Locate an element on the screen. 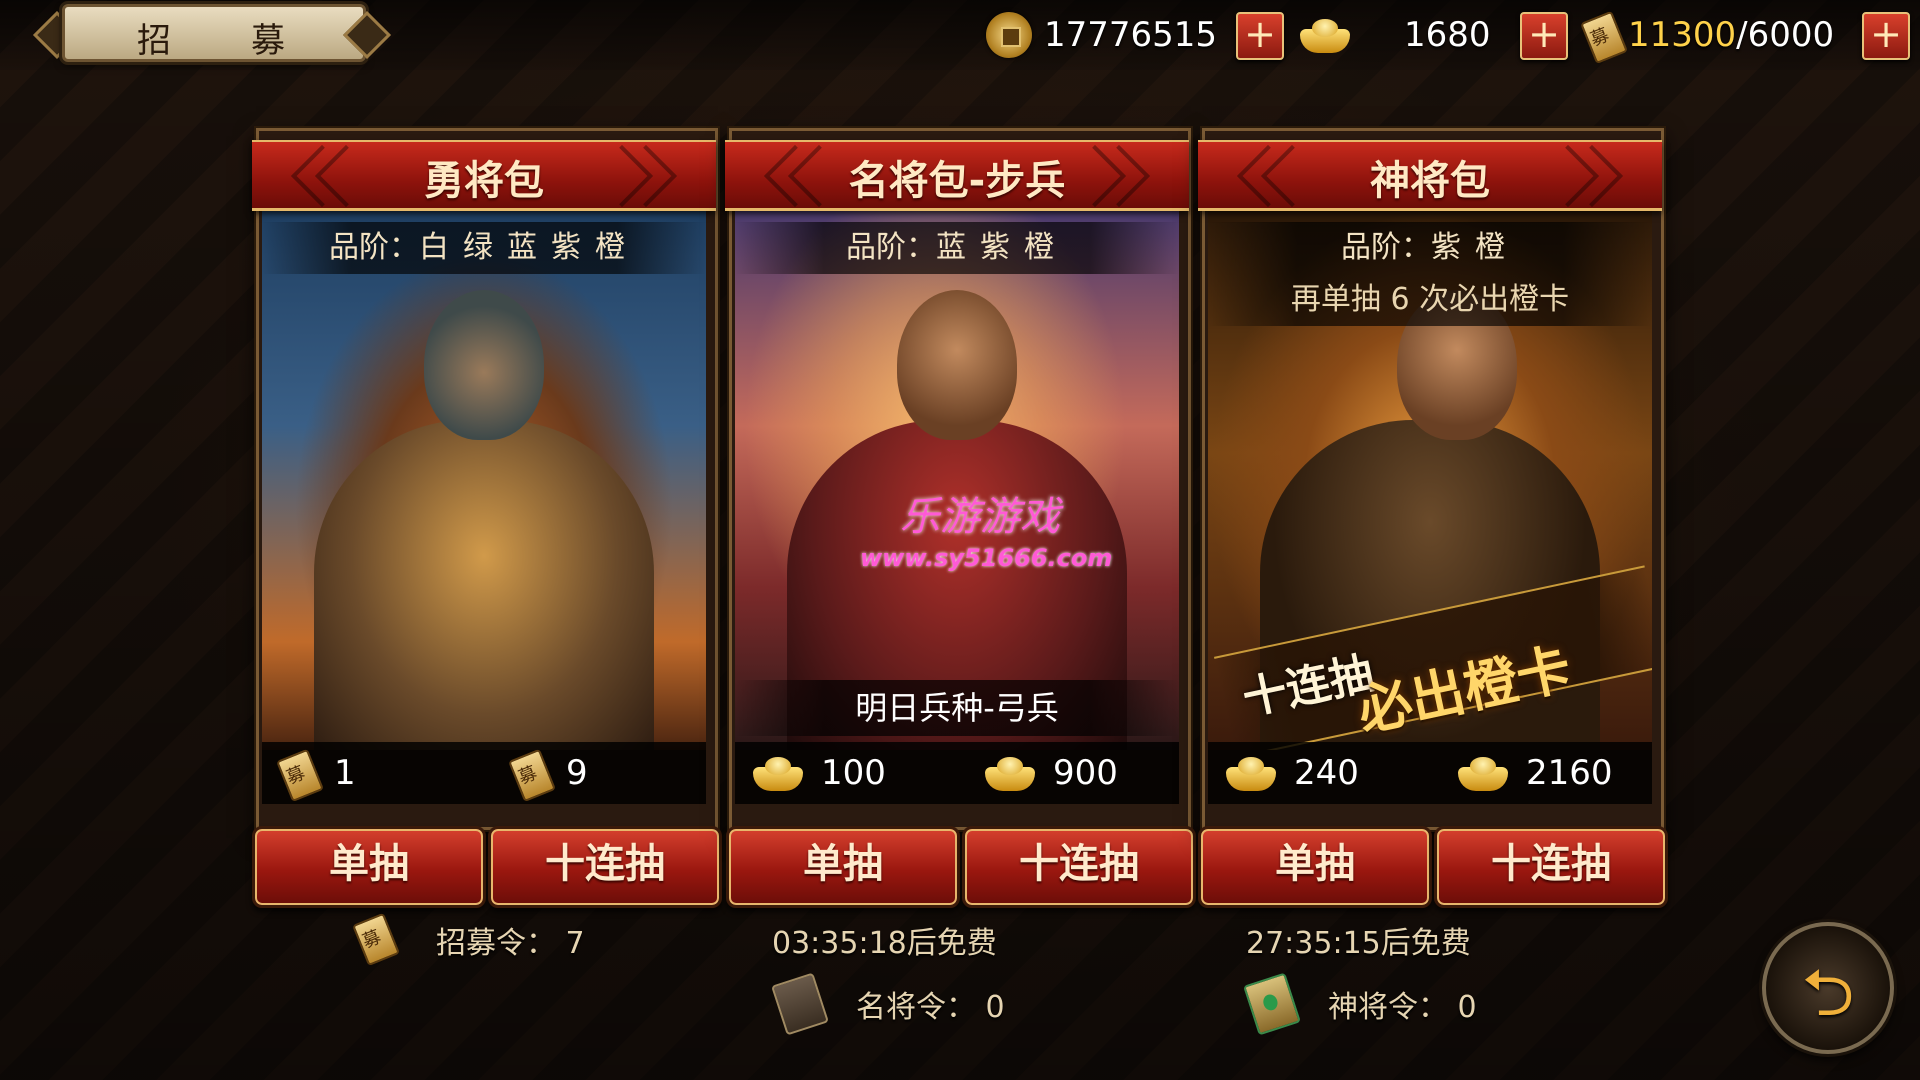  gold-counter: 1680 is located at coordinates (1393, 35).